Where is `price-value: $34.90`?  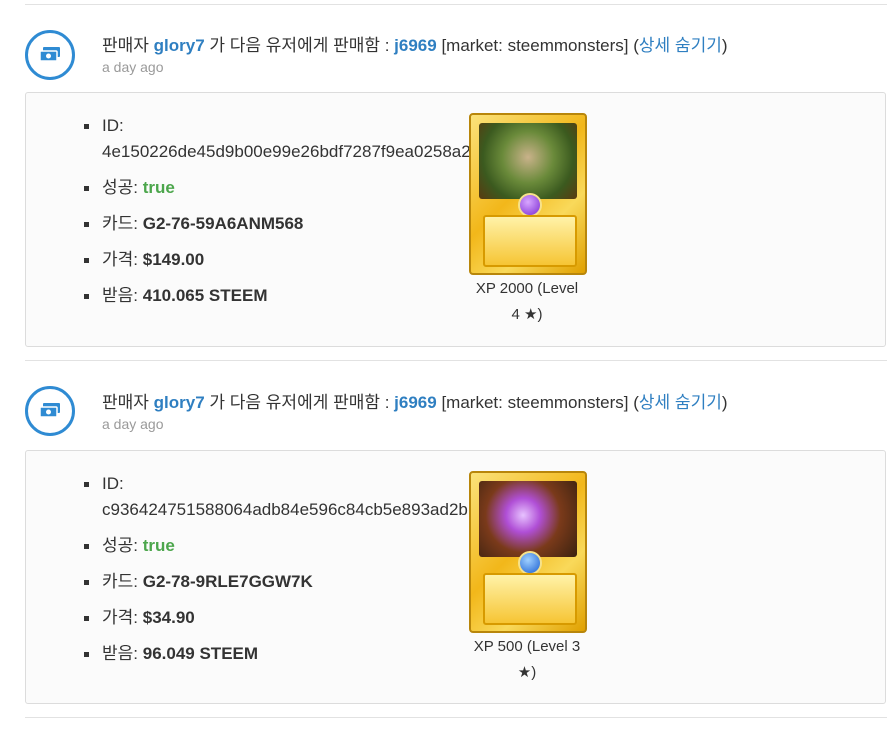 price-value: $34.90 is located at coordinates (168, 617).